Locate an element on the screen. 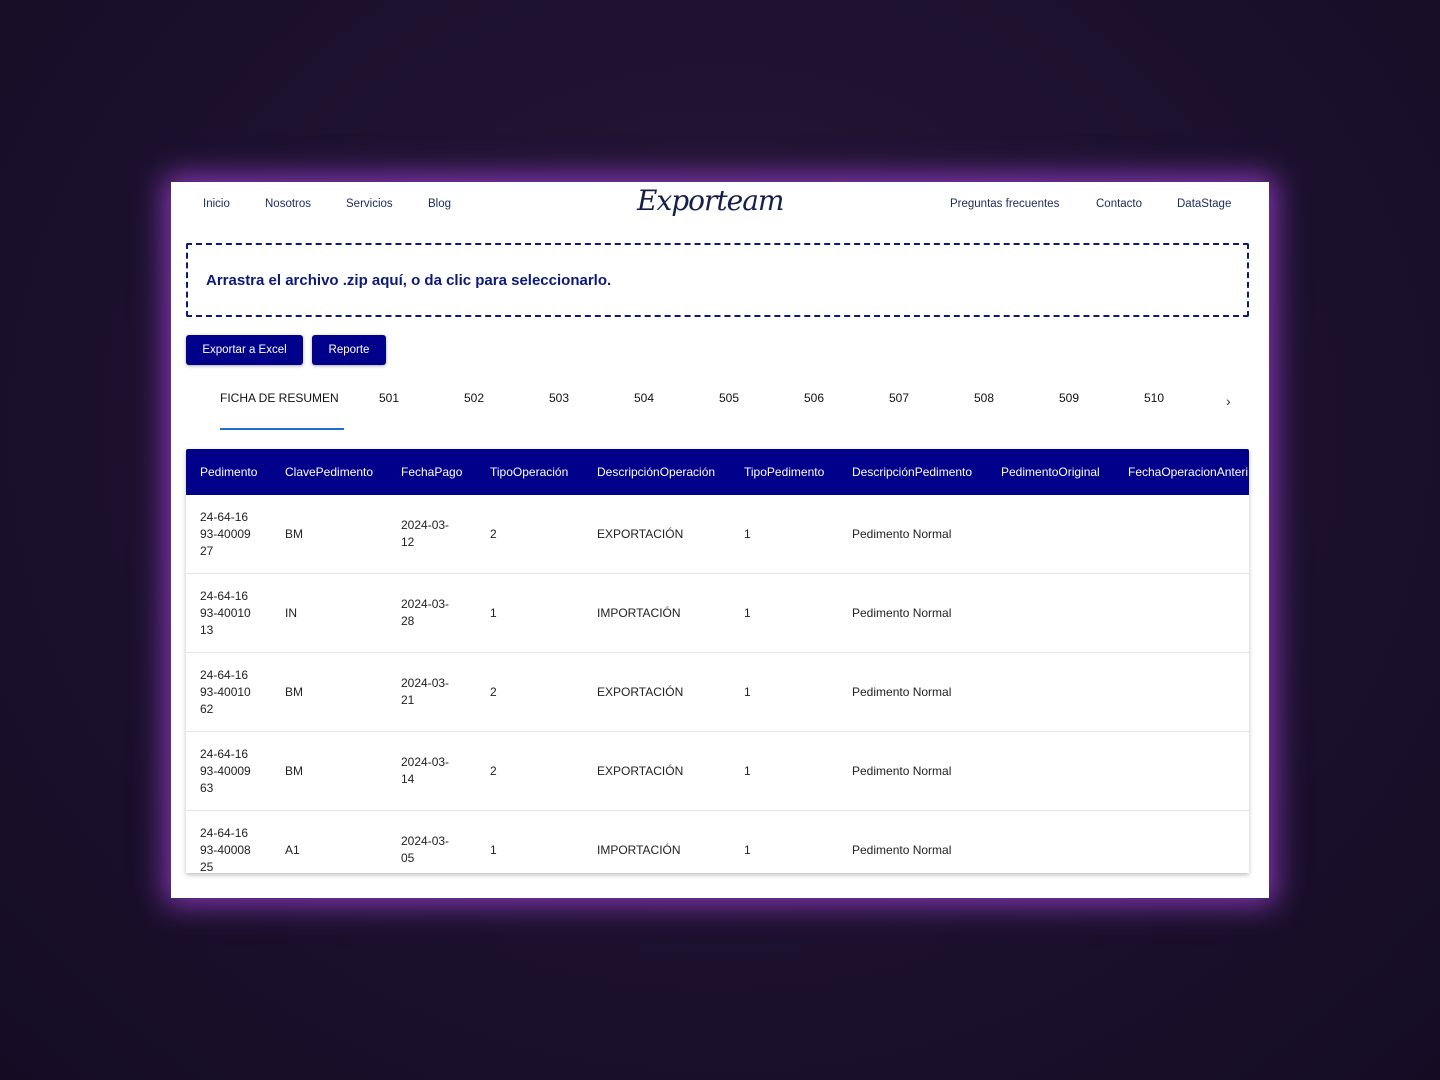 This screenshot has width=1440, height=1080. cell-fecha-pago: 2024-03-14 is located at coordinates (425, 770).